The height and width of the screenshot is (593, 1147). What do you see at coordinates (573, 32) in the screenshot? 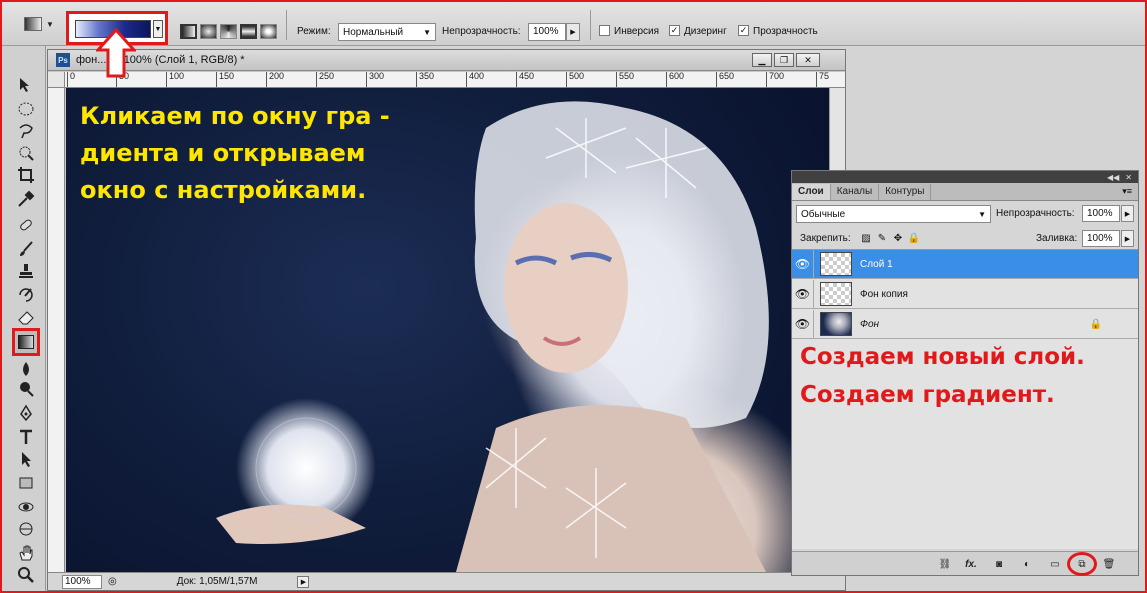
I see `opacity-slider-arrow-icon: ▶` at bounding box center [573, 32].